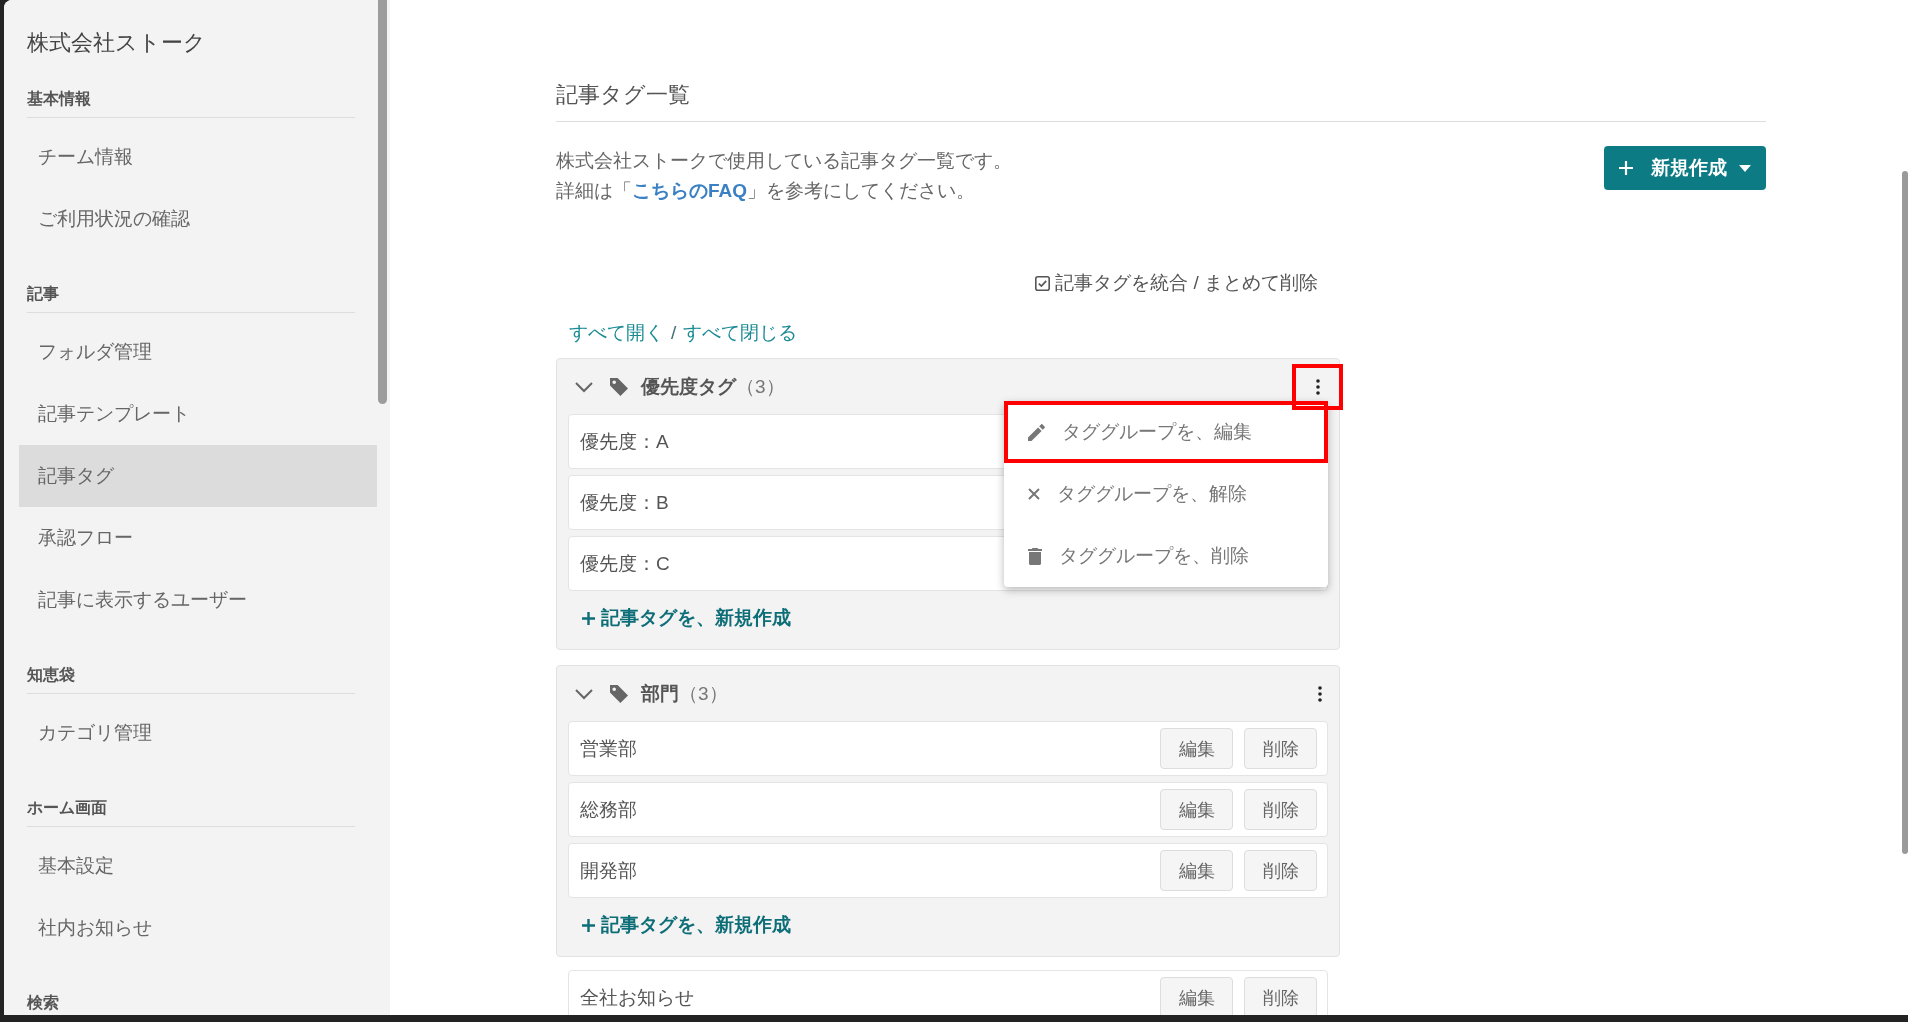  What do you see at coordinates (191, 298) in the screenshot?
I see `section-heading: 記事` at bounding box center [191, 298].